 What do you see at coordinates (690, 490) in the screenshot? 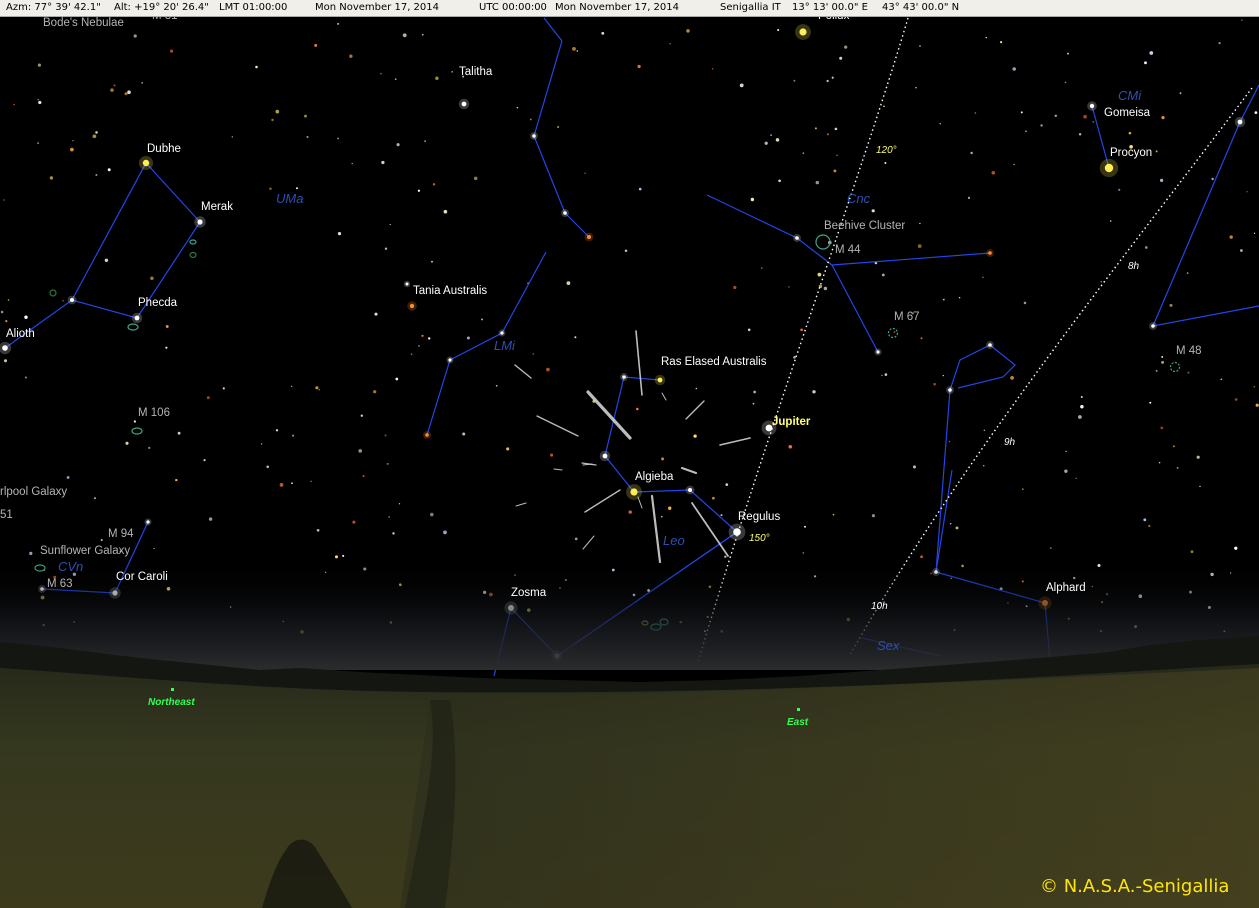
I see `star-chertan` at bounding box center [690, 490].